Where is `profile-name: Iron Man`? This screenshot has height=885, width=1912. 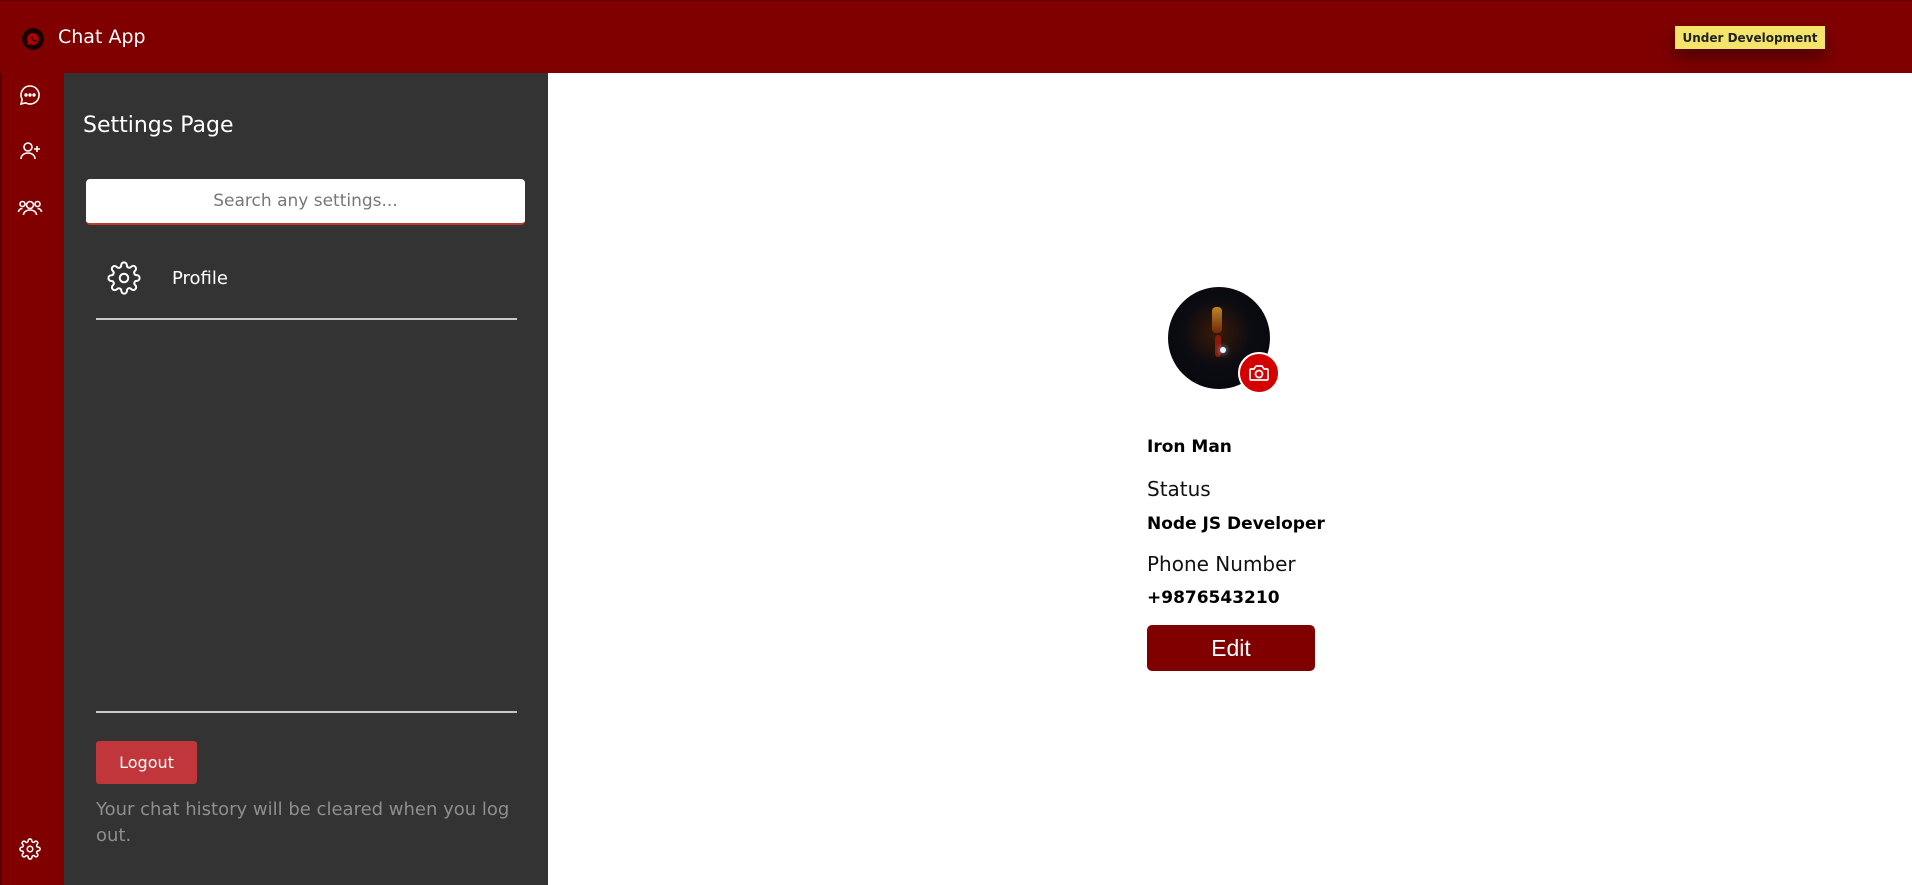
profile-name: Iron Man is located at coordinates (1189, 447).